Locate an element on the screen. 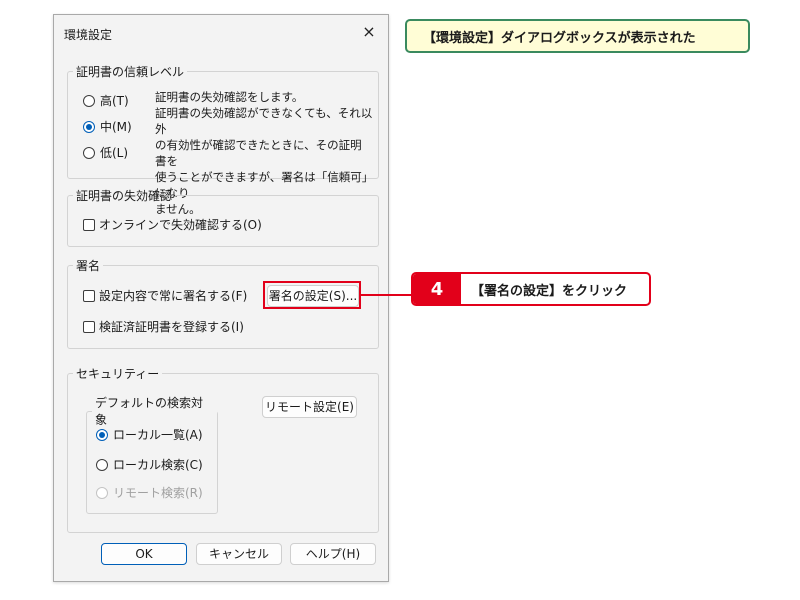  trust-description-line: 証明書の失効確認をします。 is located at coordinates (229, 97).